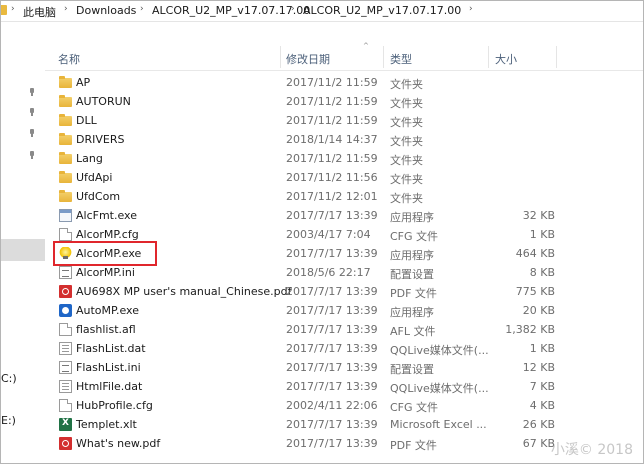  Describe the element at coordinates (39, 12) in the screenshot. I see `breadcrumb-this-pc: 此电脑` at that location.